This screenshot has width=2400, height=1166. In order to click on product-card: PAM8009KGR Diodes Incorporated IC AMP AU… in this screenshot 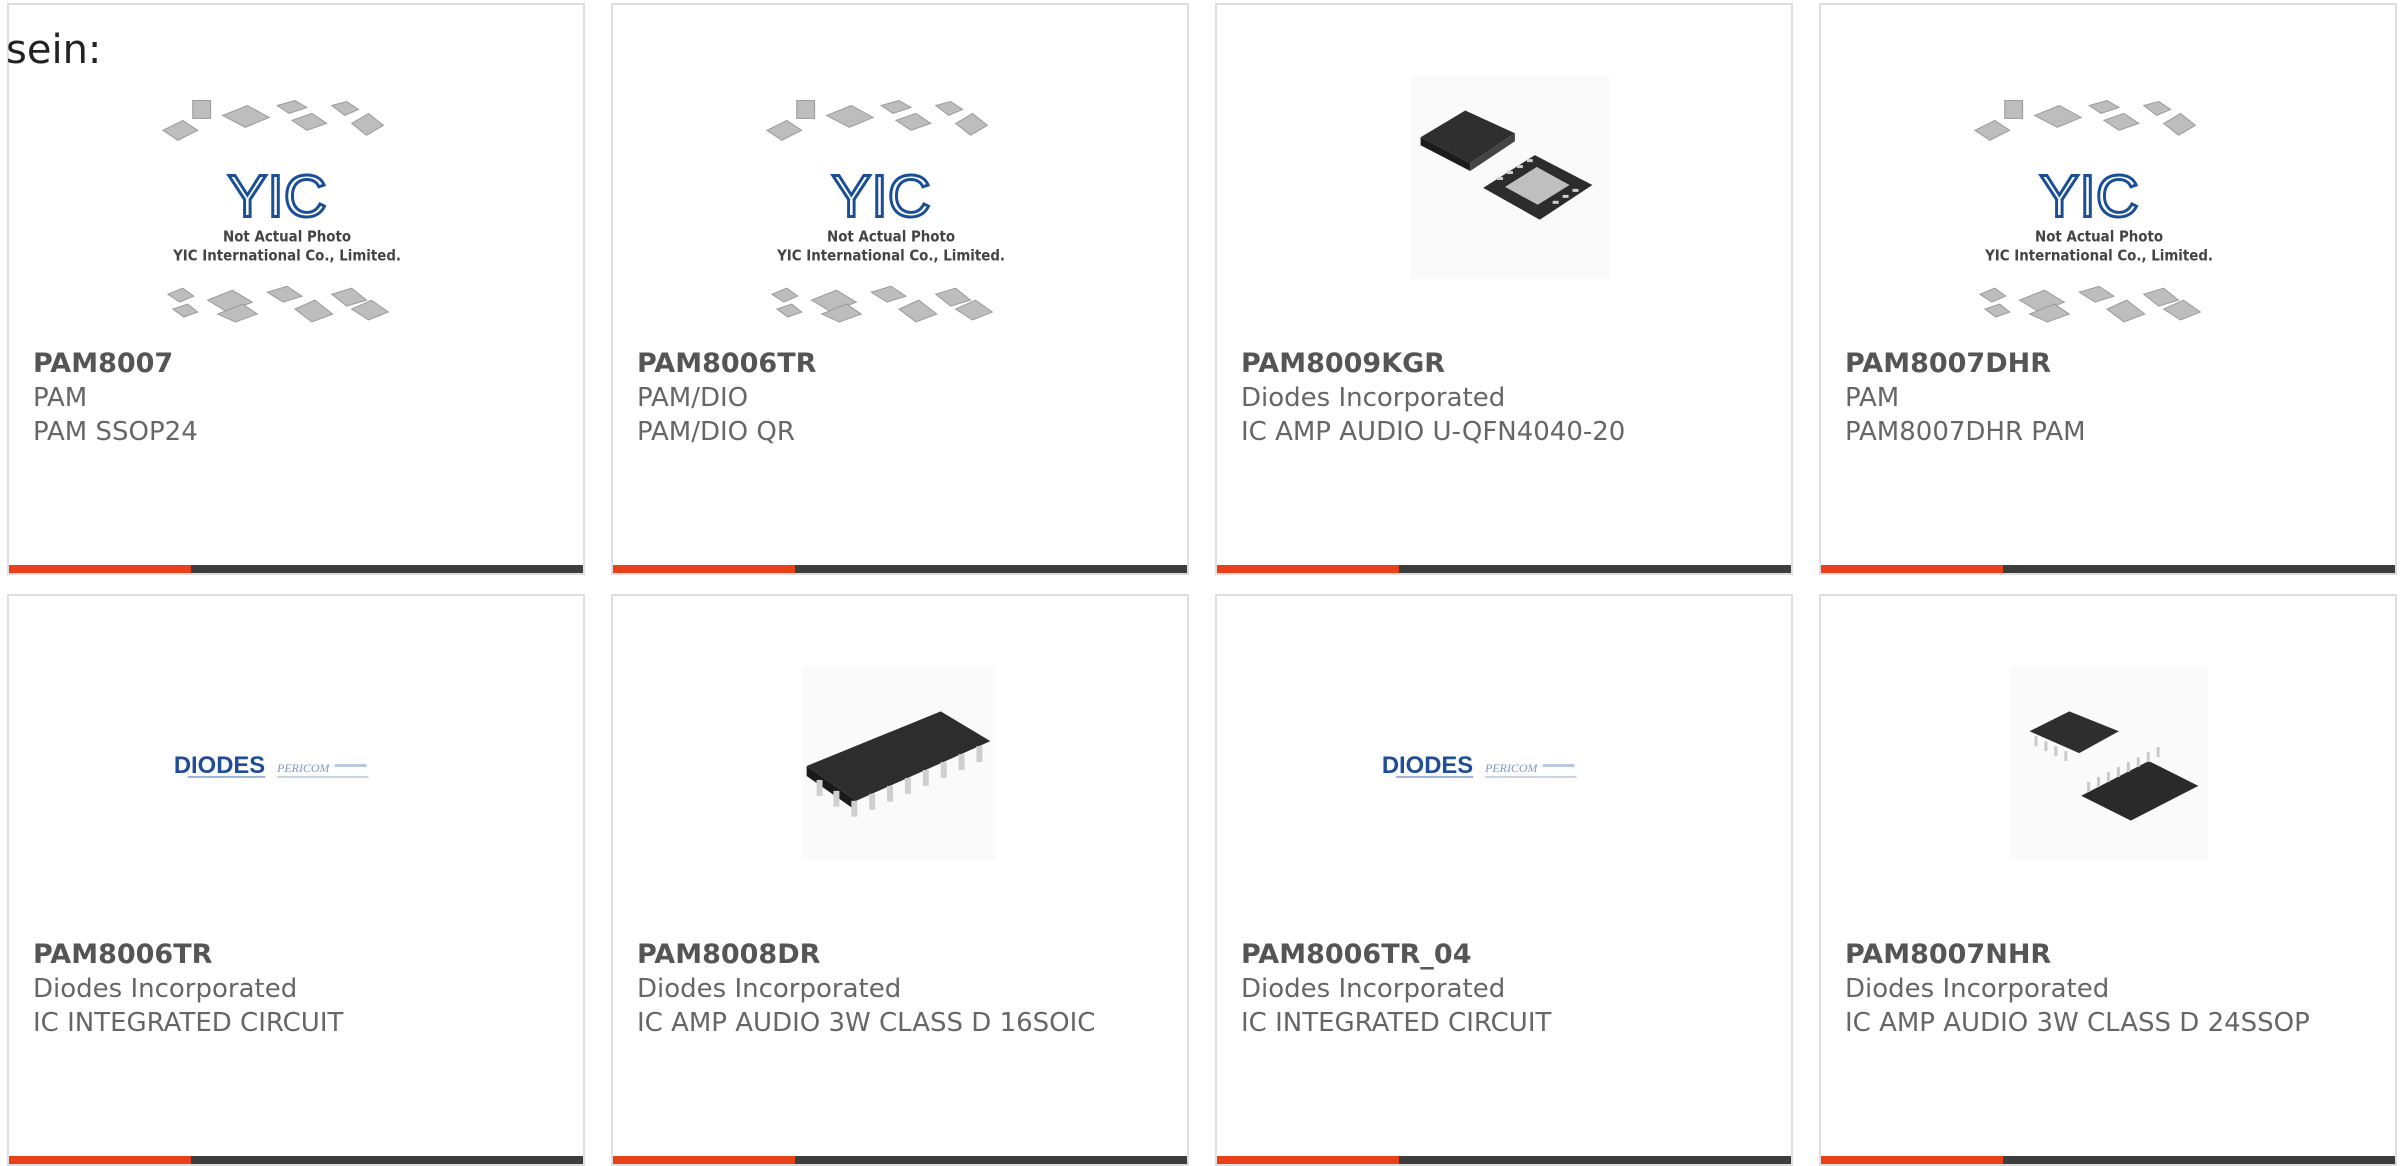, I will do `click(1504, 289)`.